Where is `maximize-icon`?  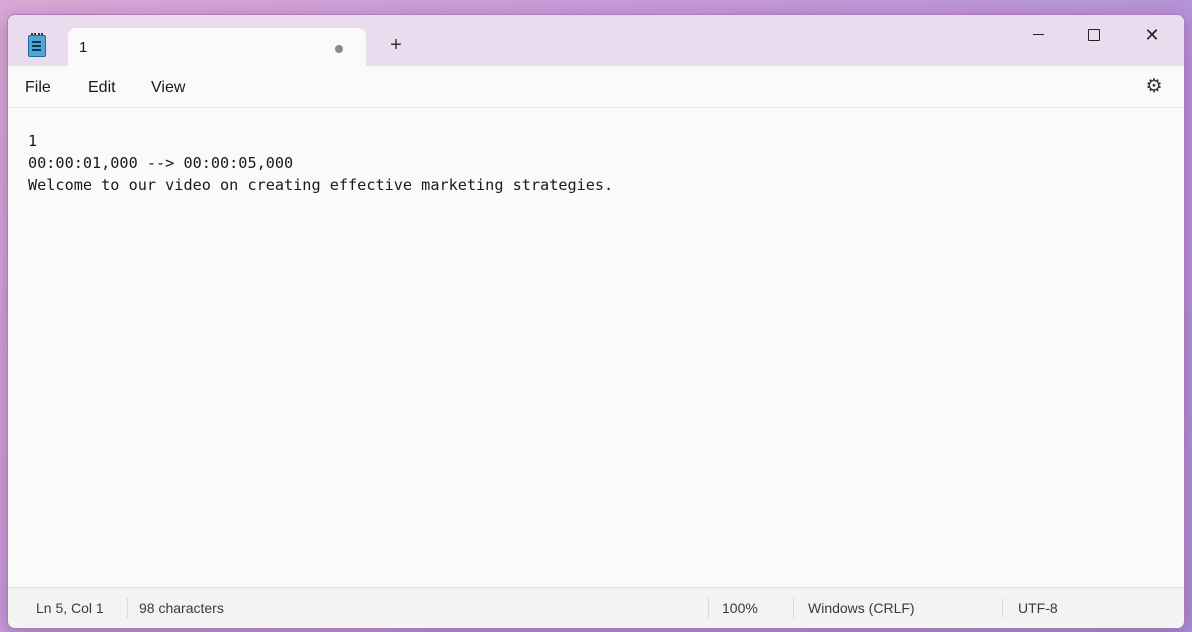 maximize-icon is located at coordinates (1094, 34).